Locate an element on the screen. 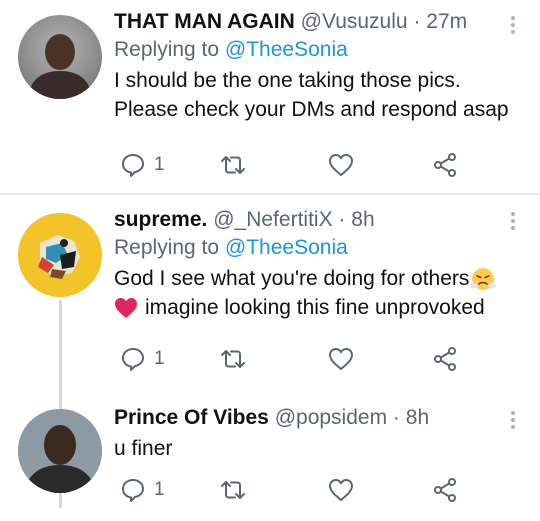  user-handle: @Vusuzulu is located at coordinates (354, 21).